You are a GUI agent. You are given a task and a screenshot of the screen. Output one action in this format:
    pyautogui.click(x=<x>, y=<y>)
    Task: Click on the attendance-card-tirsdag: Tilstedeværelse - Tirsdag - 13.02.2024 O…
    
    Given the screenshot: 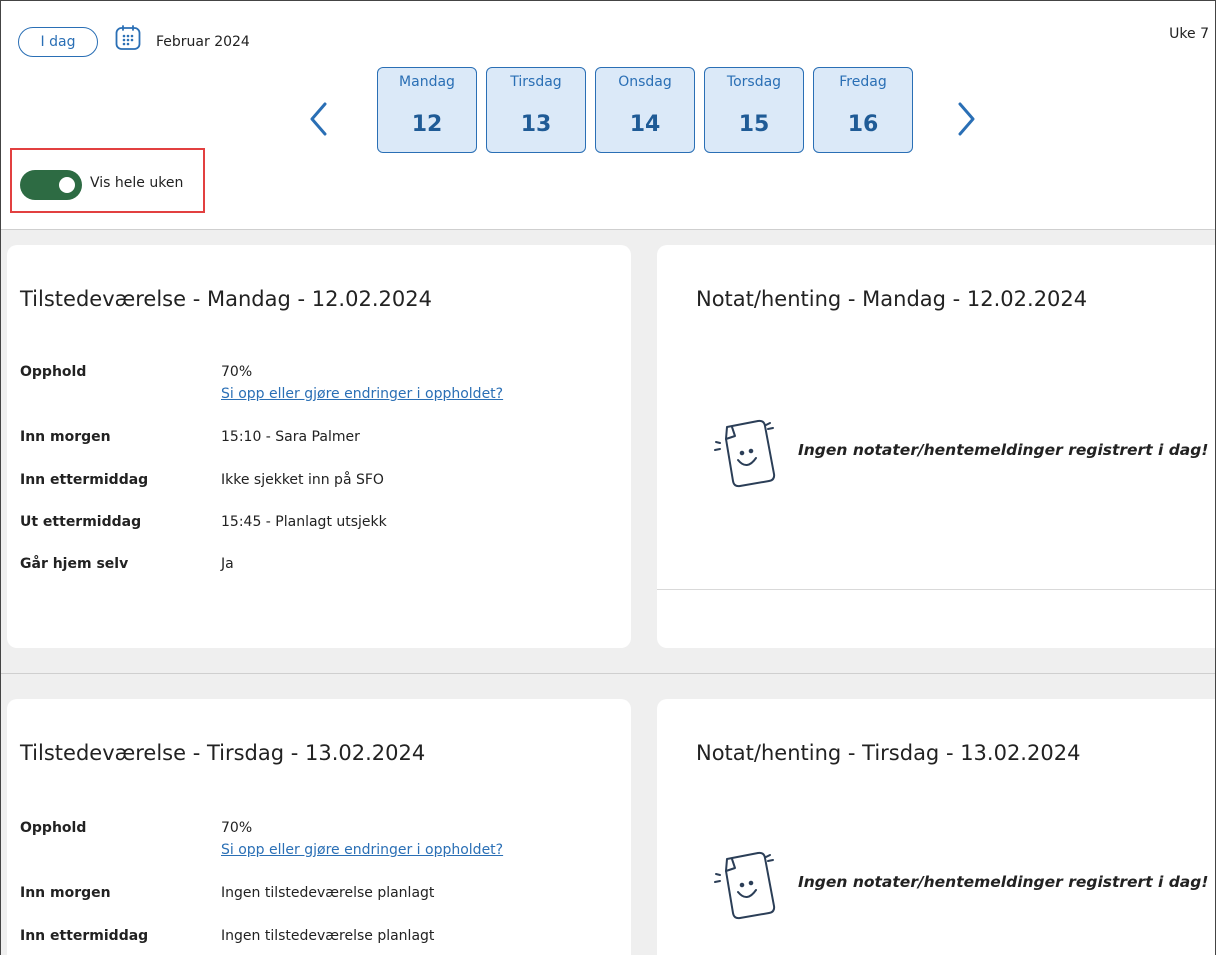 What is the action you would take?
    pyautogui.click(x=319, y=827)
    